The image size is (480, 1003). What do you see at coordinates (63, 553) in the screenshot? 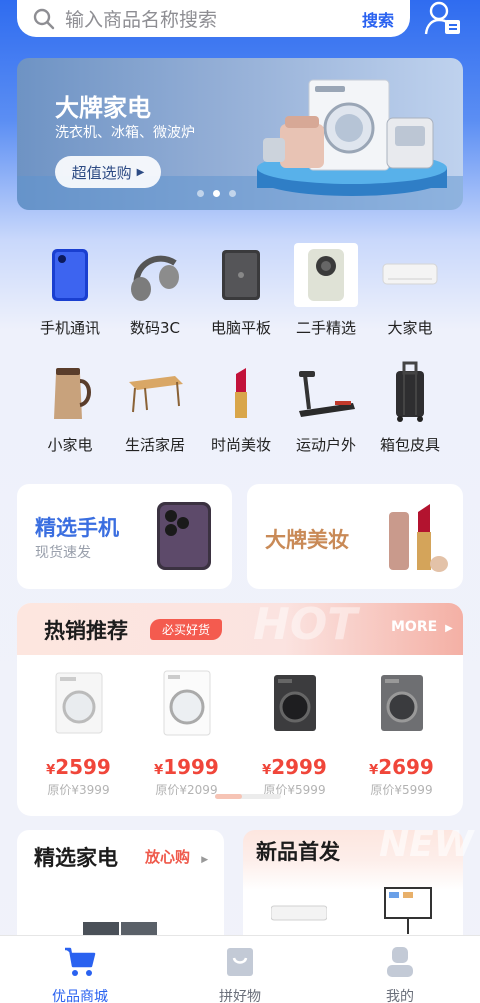
I see `promo-phone-subtitle: 现货速发` at bounding box center [63, 553].